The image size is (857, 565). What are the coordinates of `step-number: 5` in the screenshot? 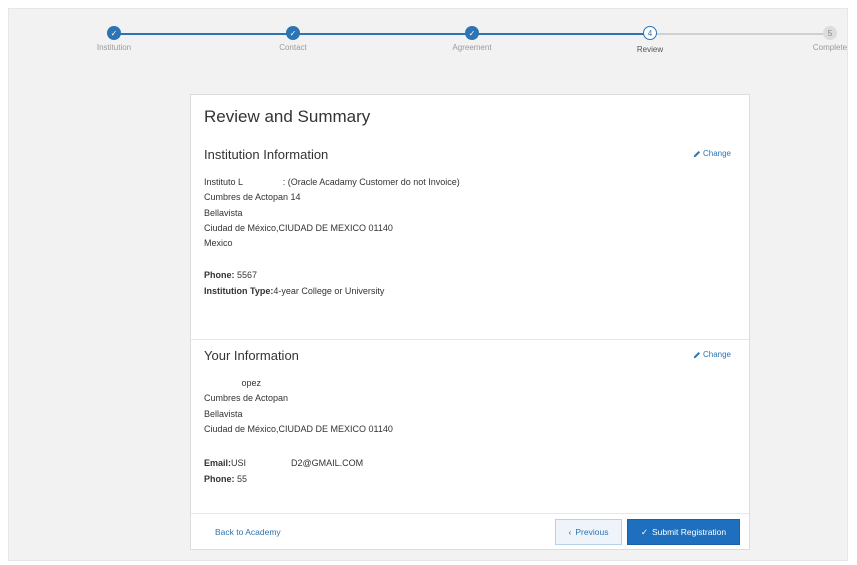 It's located at (830, 33).